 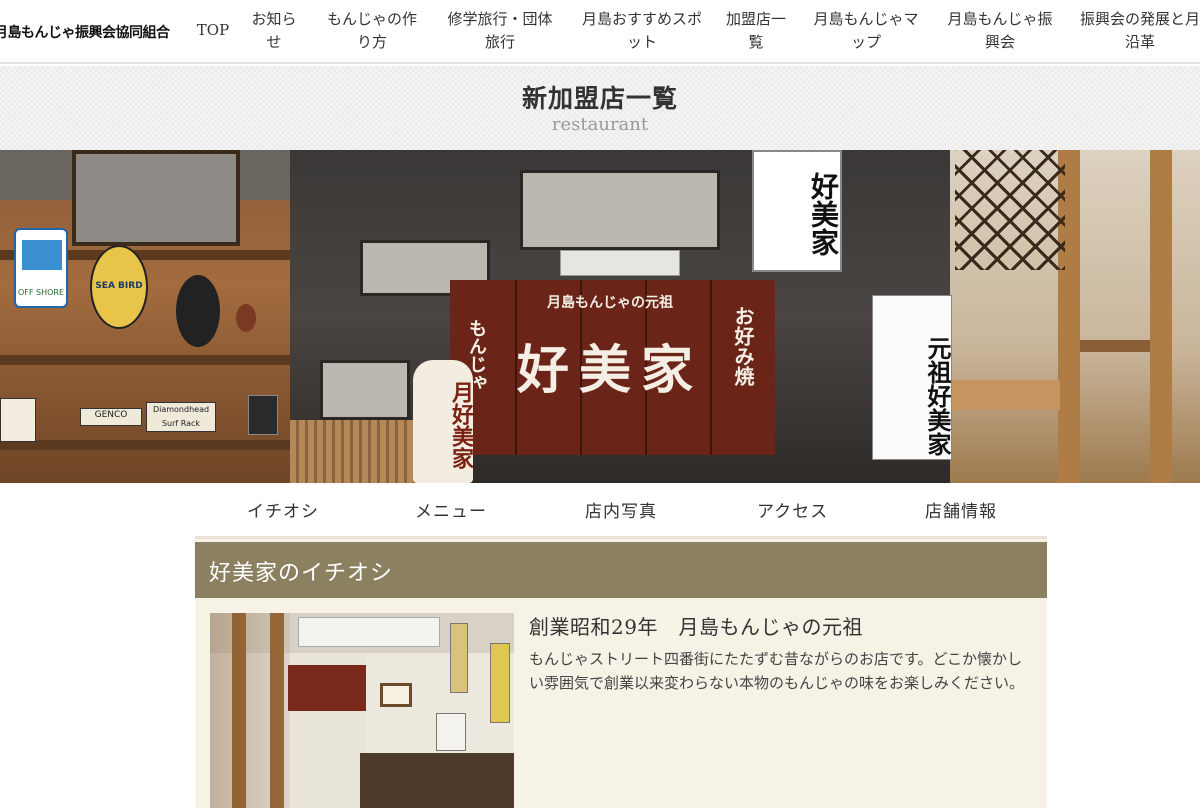 I want to click on wood-post, so click(x=1161, y=316).